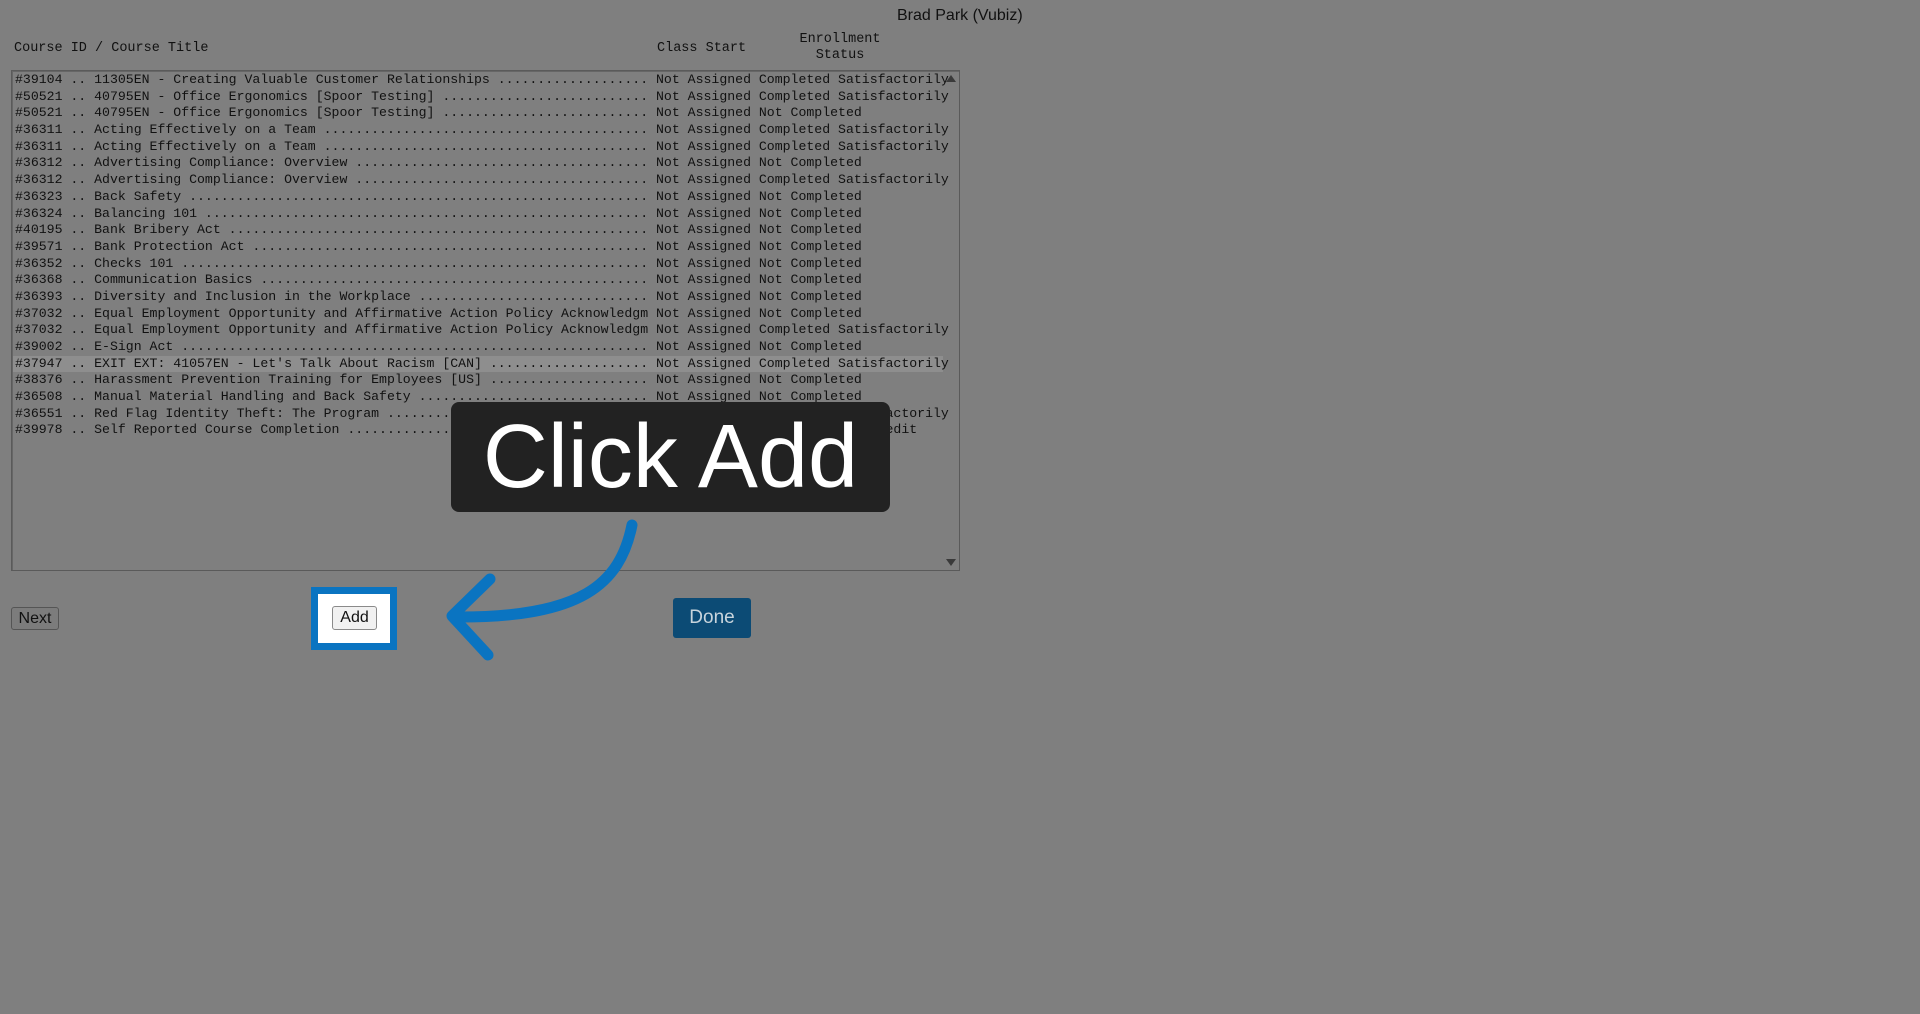  Describe the element at coordinates (111, 48) in the screenshot. I see `column-header-course-title: Course ID / Course Title` at that location.